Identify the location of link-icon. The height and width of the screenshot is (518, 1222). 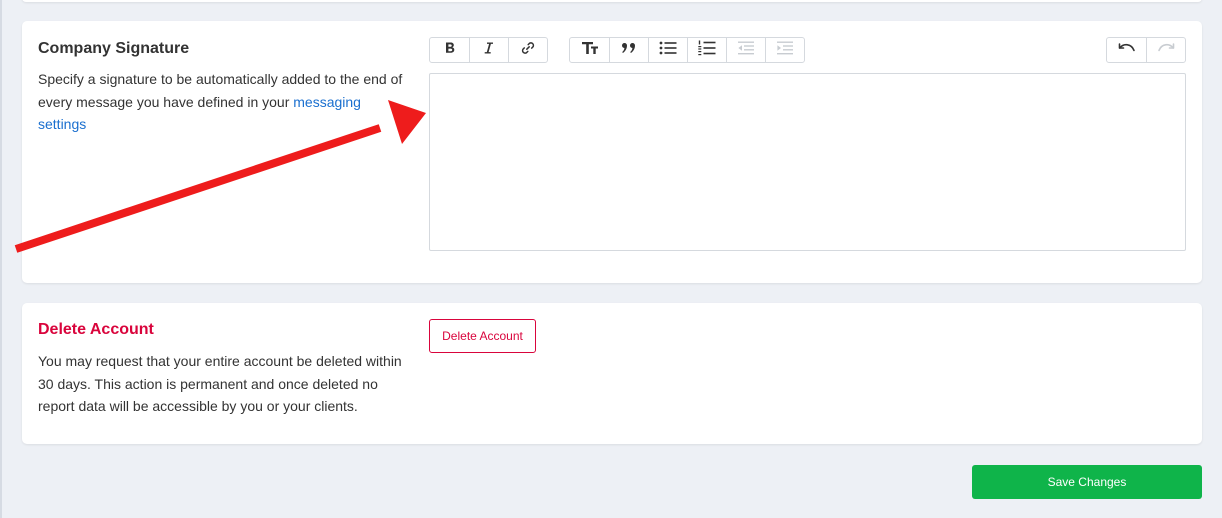
(528, 50).